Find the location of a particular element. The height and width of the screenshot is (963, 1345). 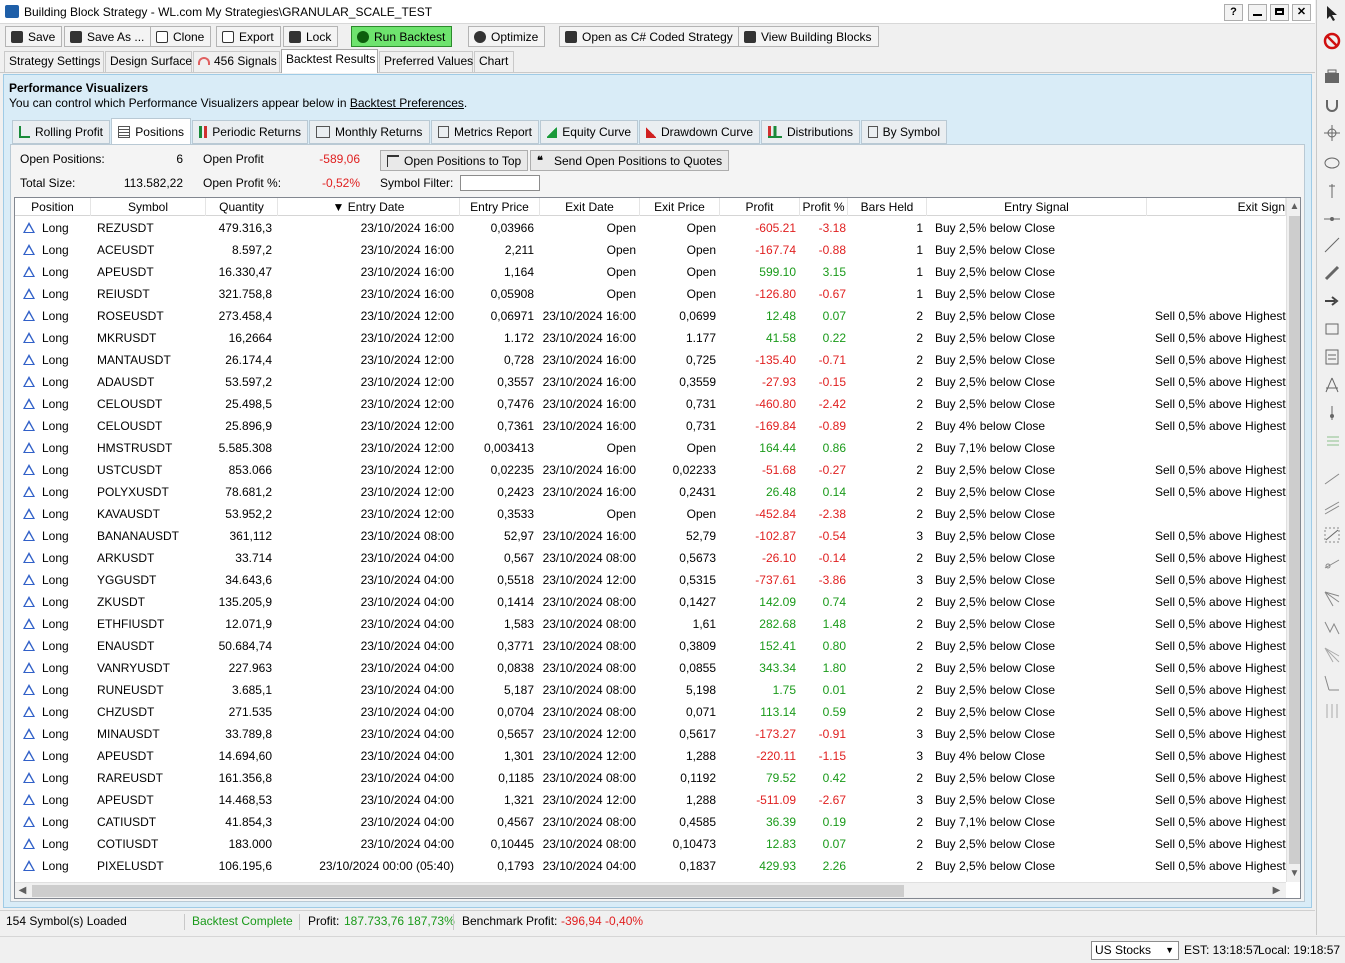

toolbox-icon is located at coordinates (1332, 77).